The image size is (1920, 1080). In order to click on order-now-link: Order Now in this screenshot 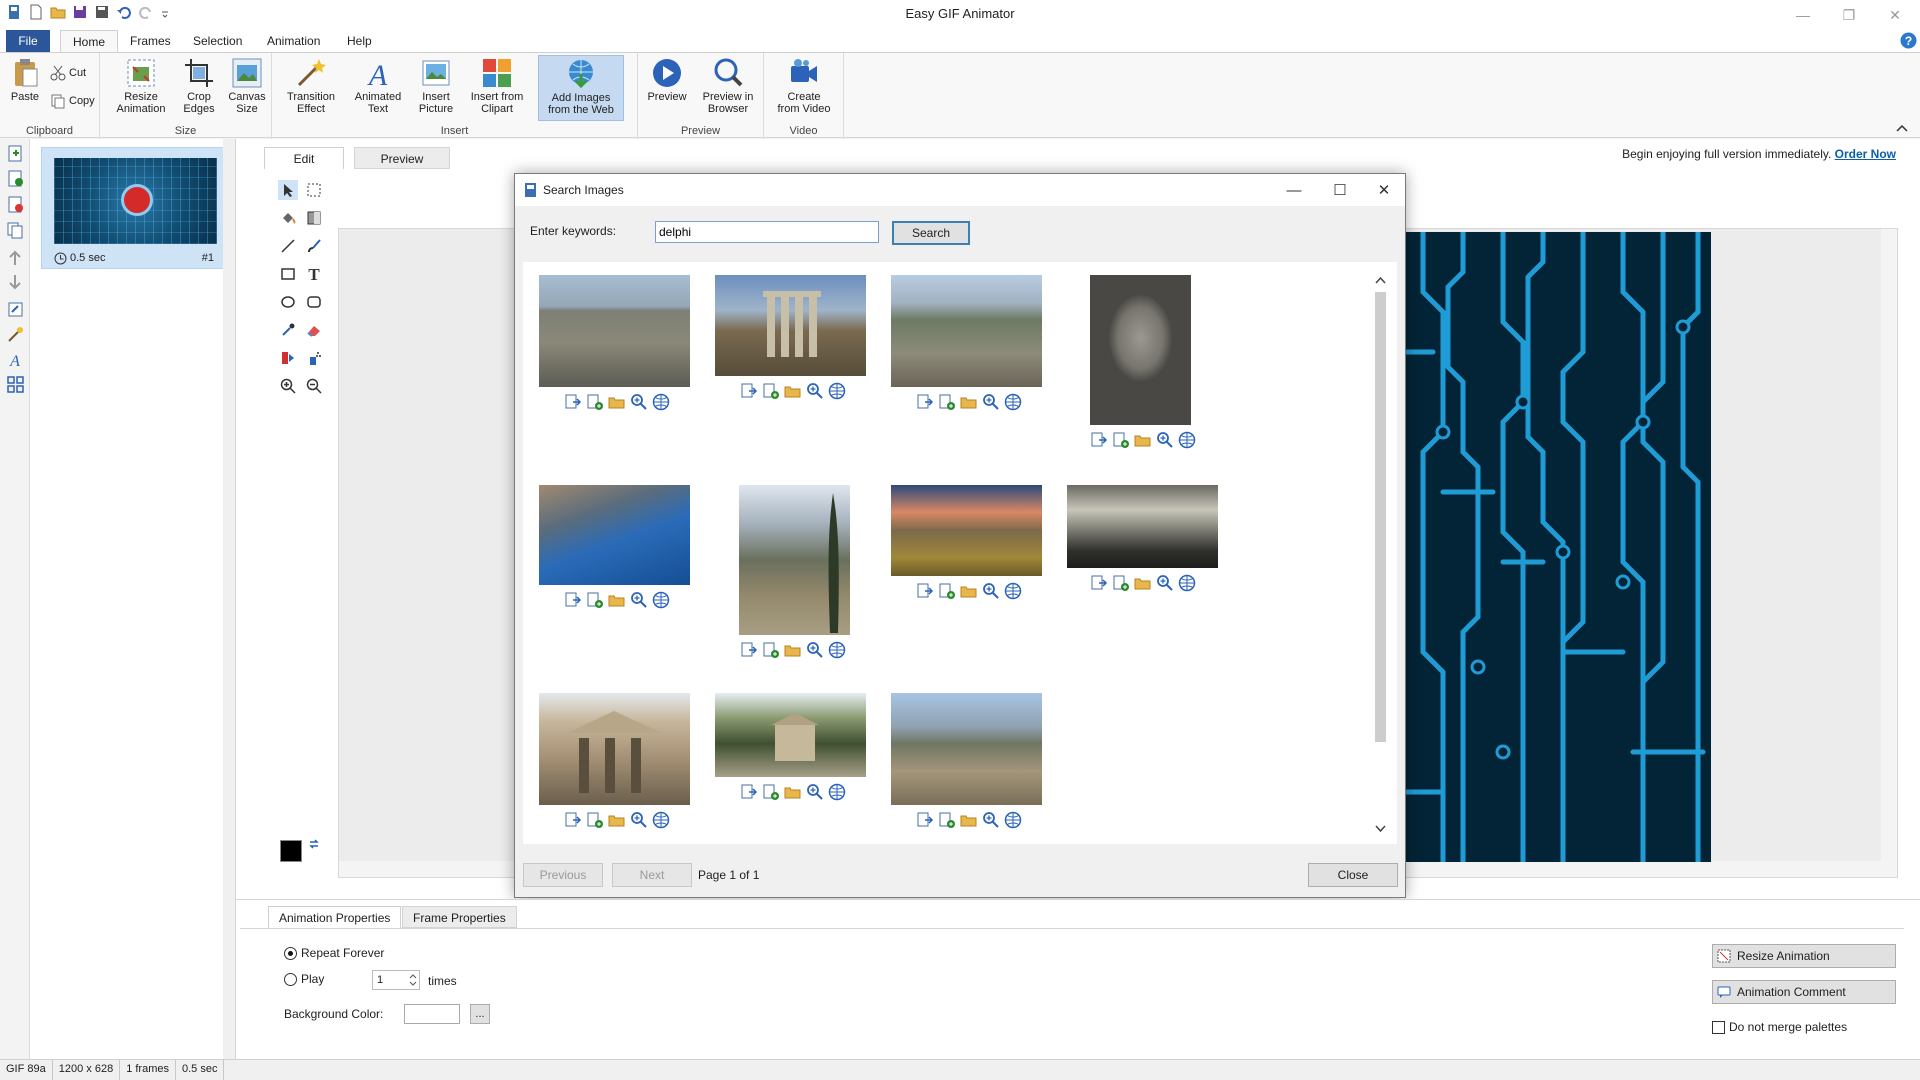, I will do `click(1865, 154)`.